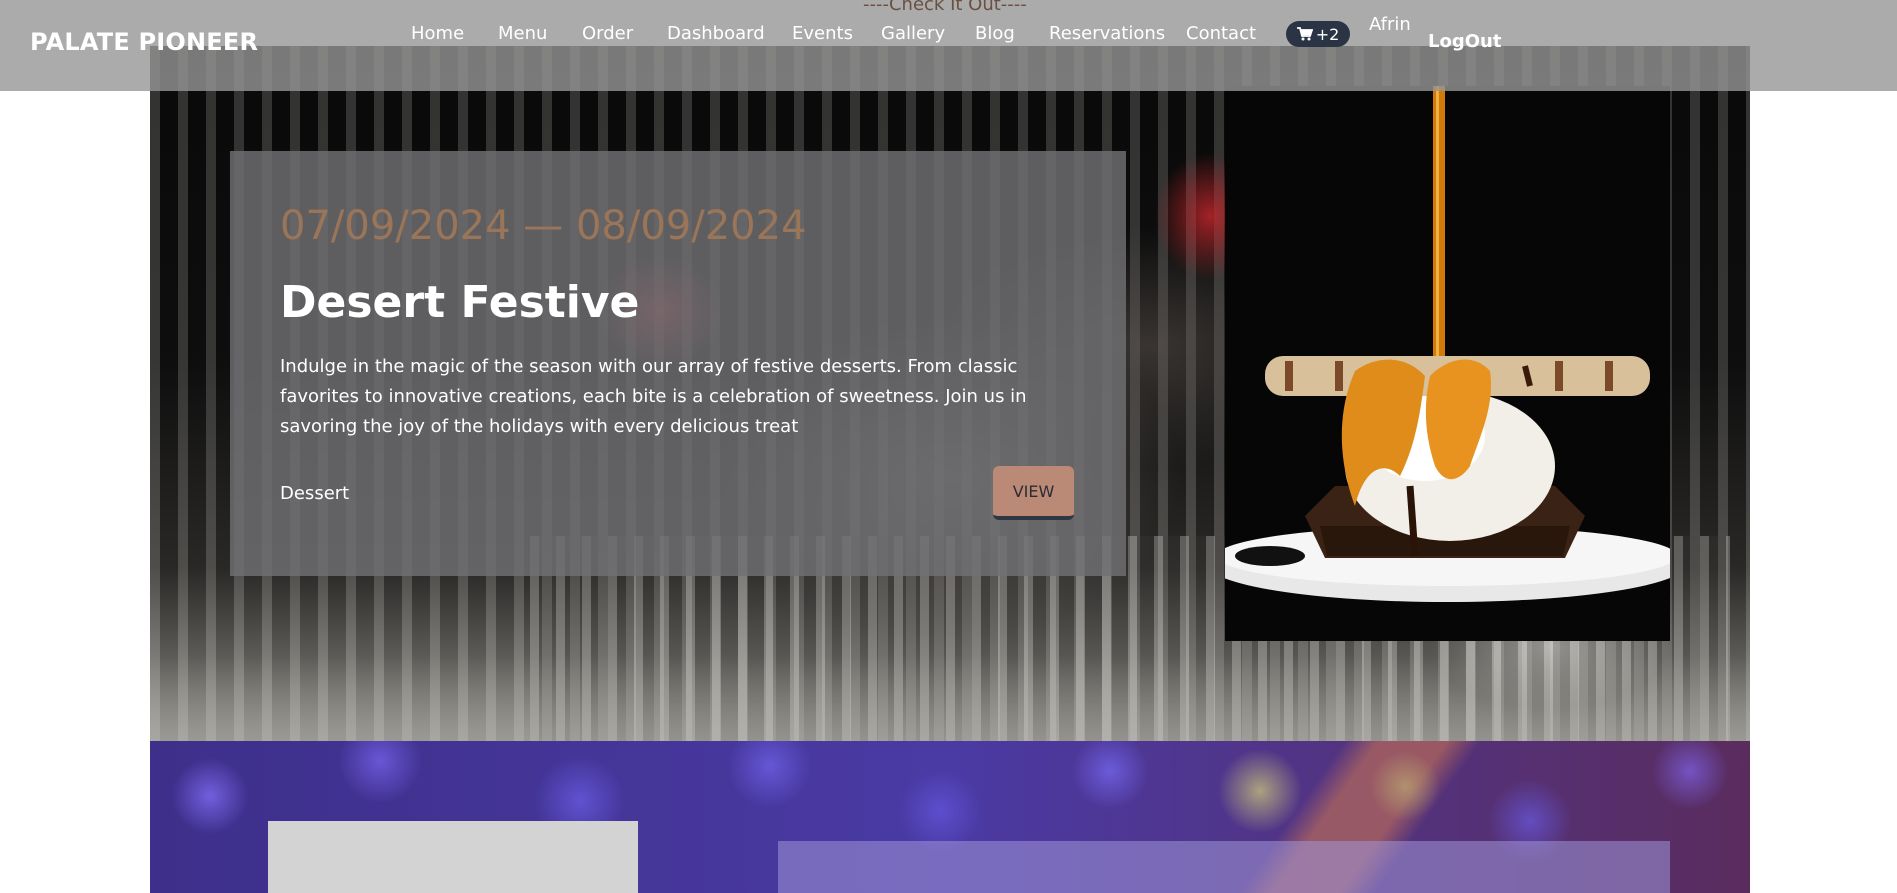 Image resolution: width=1897 pixels, height=893 pixels. Describe the element at coordinates (543, 226) in the screenshot. I see `event-date: 07/09/2024 — 08/09/2024` at that location.